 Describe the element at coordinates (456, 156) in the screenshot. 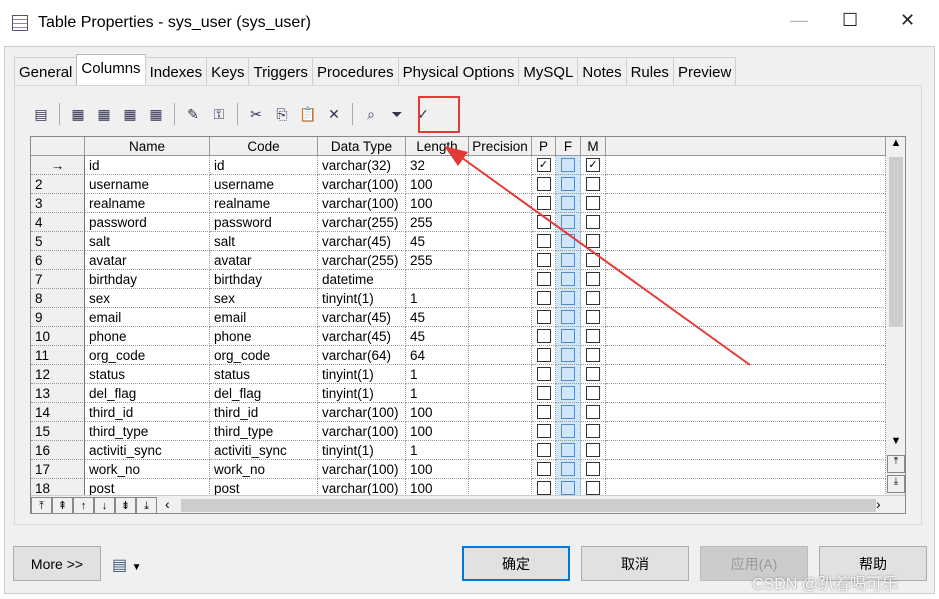

I see `arrow-head` at that location.